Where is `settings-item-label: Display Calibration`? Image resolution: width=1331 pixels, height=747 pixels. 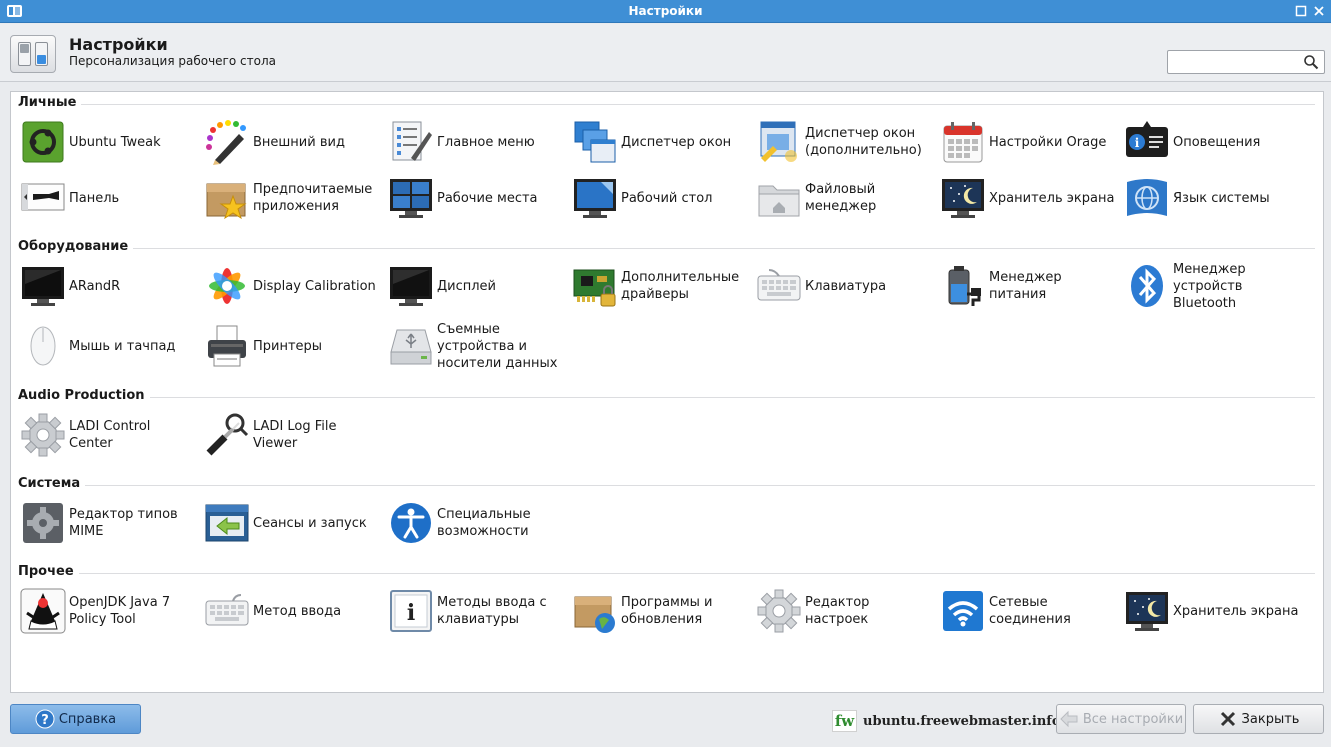 settings-item-label: Display Calibration is located at coordinates (314, 286).